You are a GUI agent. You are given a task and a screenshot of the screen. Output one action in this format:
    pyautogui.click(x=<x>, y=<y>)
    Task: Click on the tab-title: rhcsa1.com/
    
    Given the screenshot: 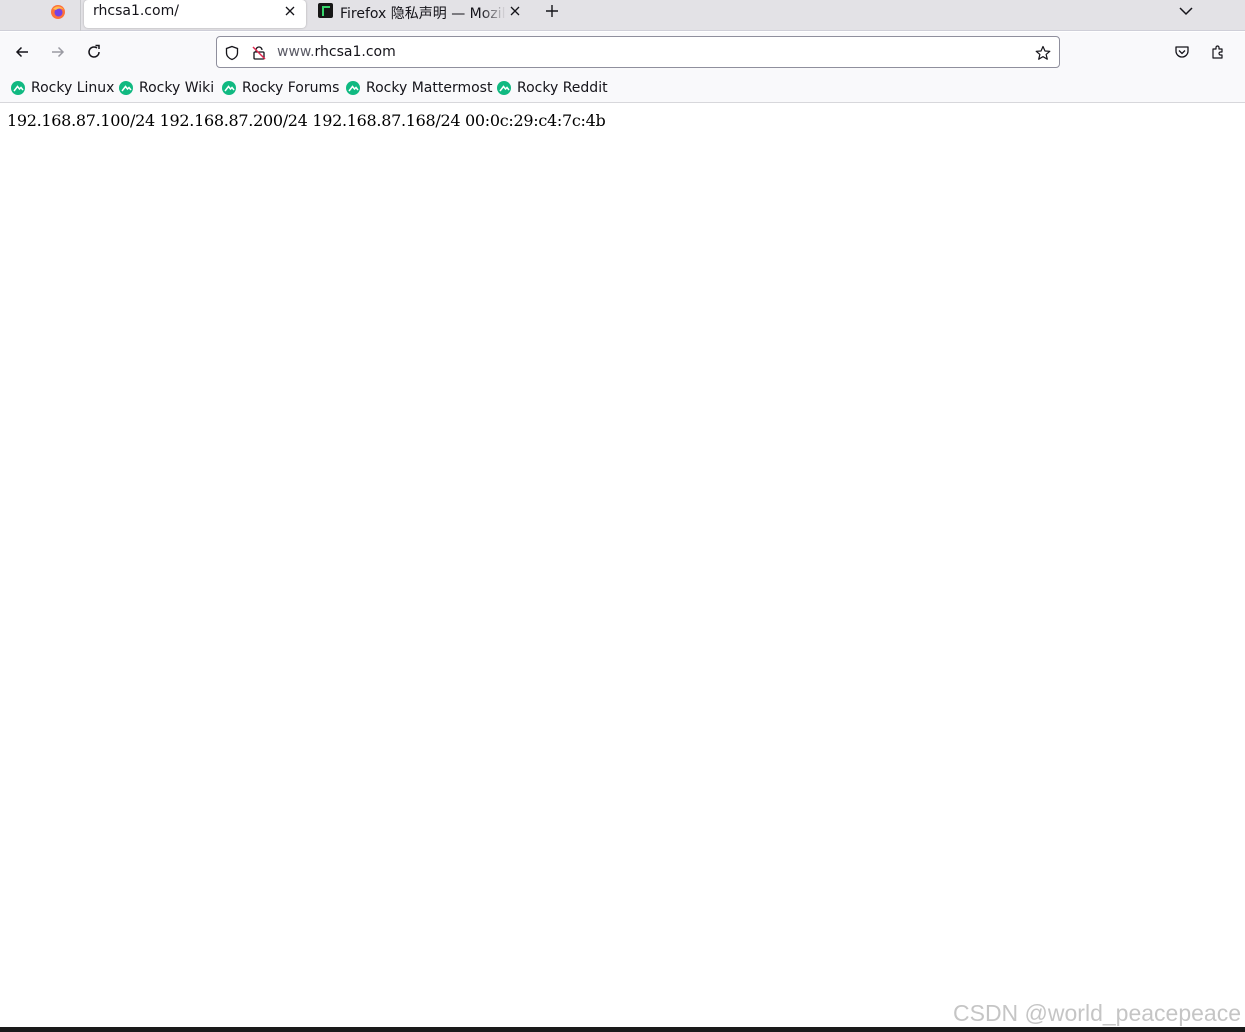 What is the action you would take?
    pyautogui.click(x=136, y=11)
    